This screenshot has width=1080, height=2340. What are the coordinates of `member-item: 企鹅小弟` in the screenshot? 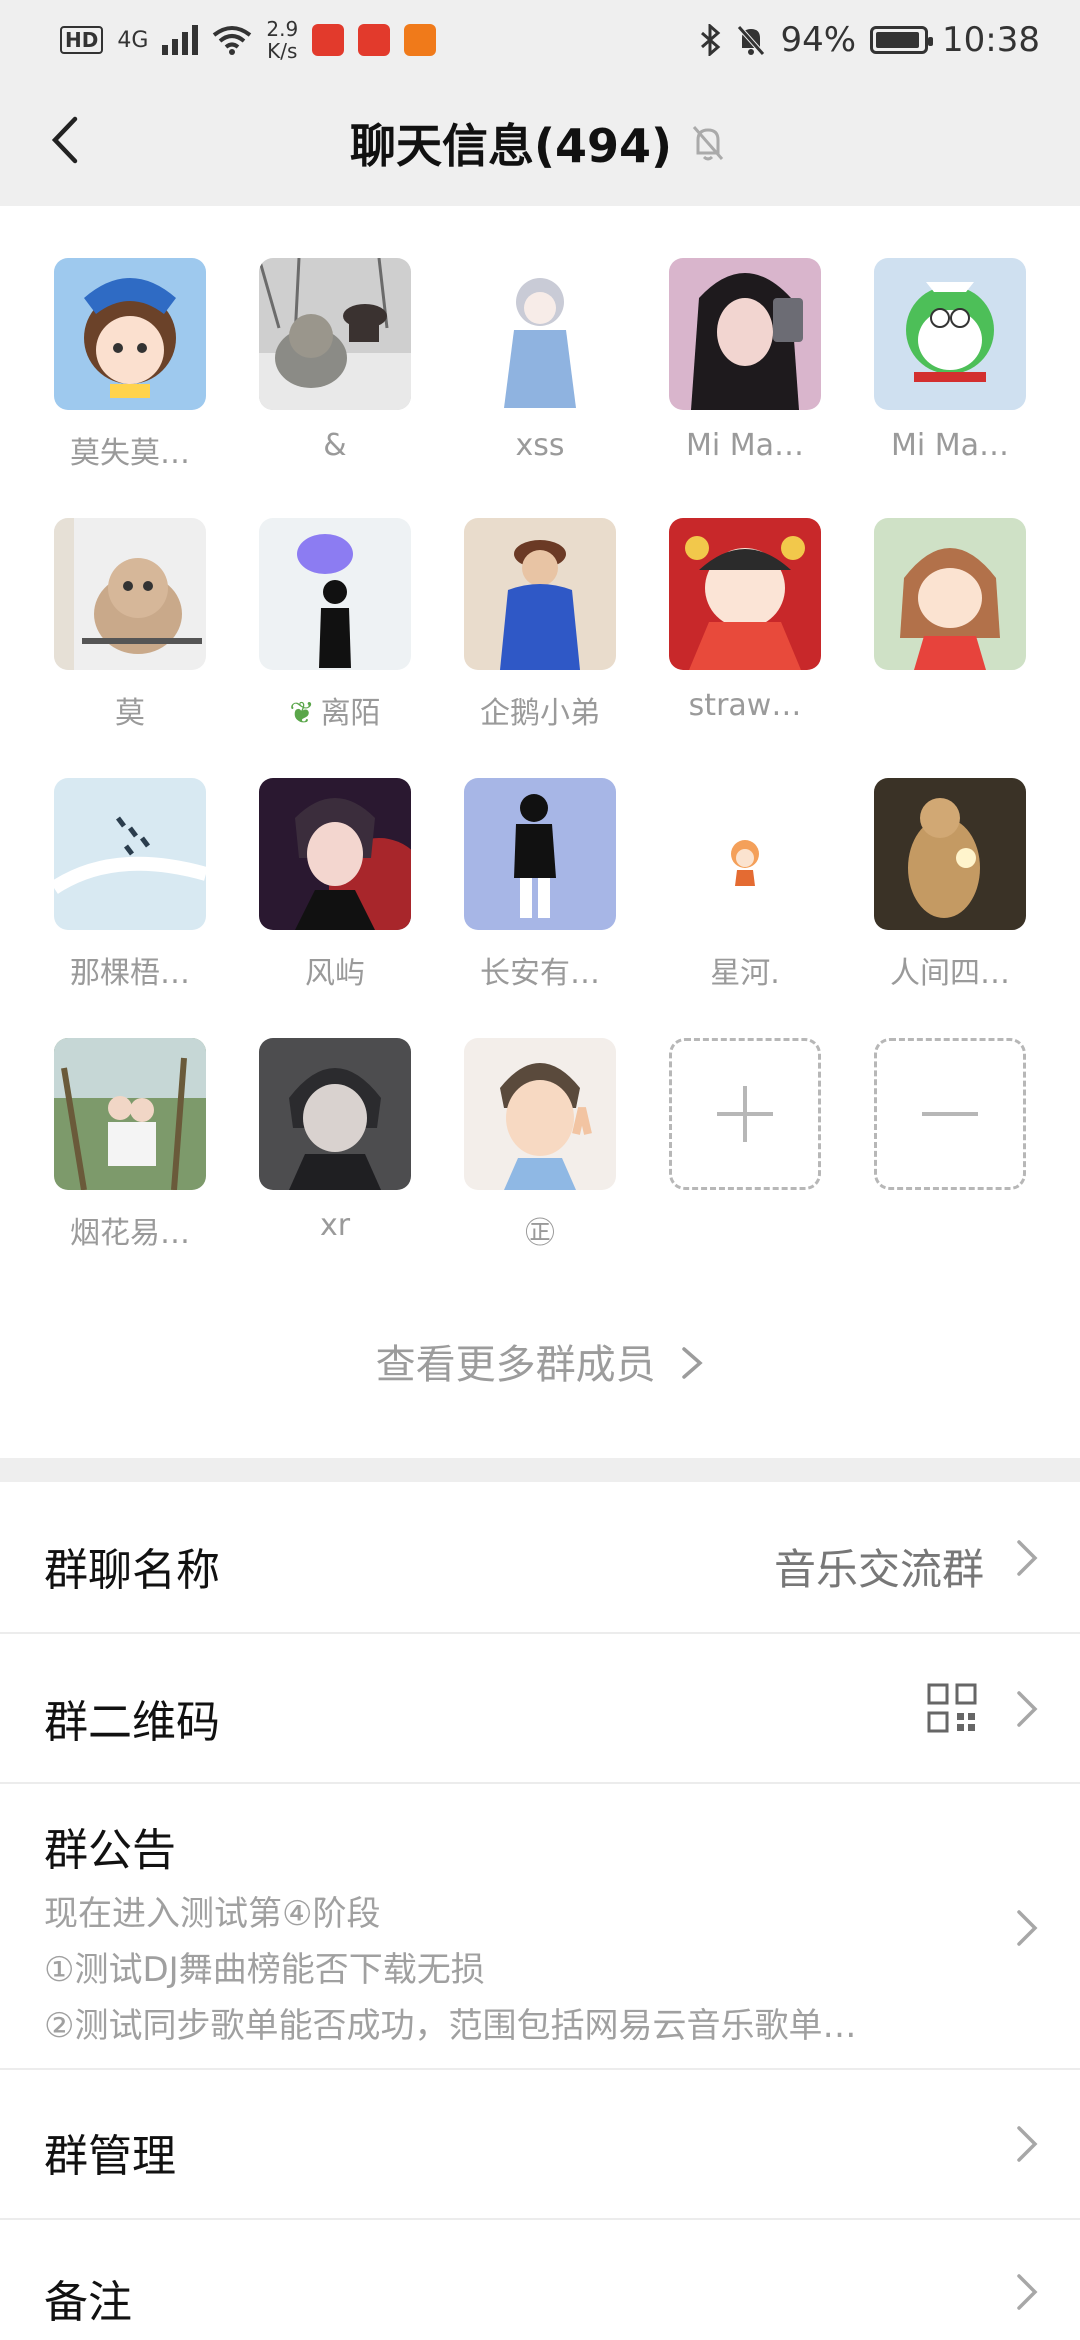 It's located at (540, 625).